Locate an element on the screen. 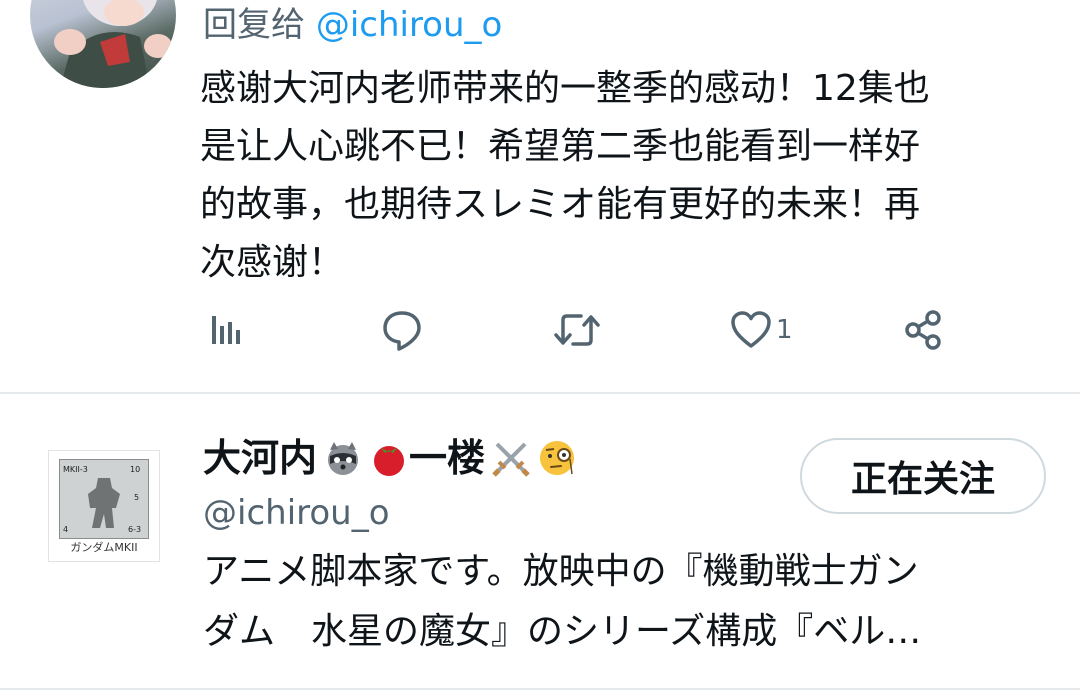  tomato-icon is located at coordinates (389, 461).